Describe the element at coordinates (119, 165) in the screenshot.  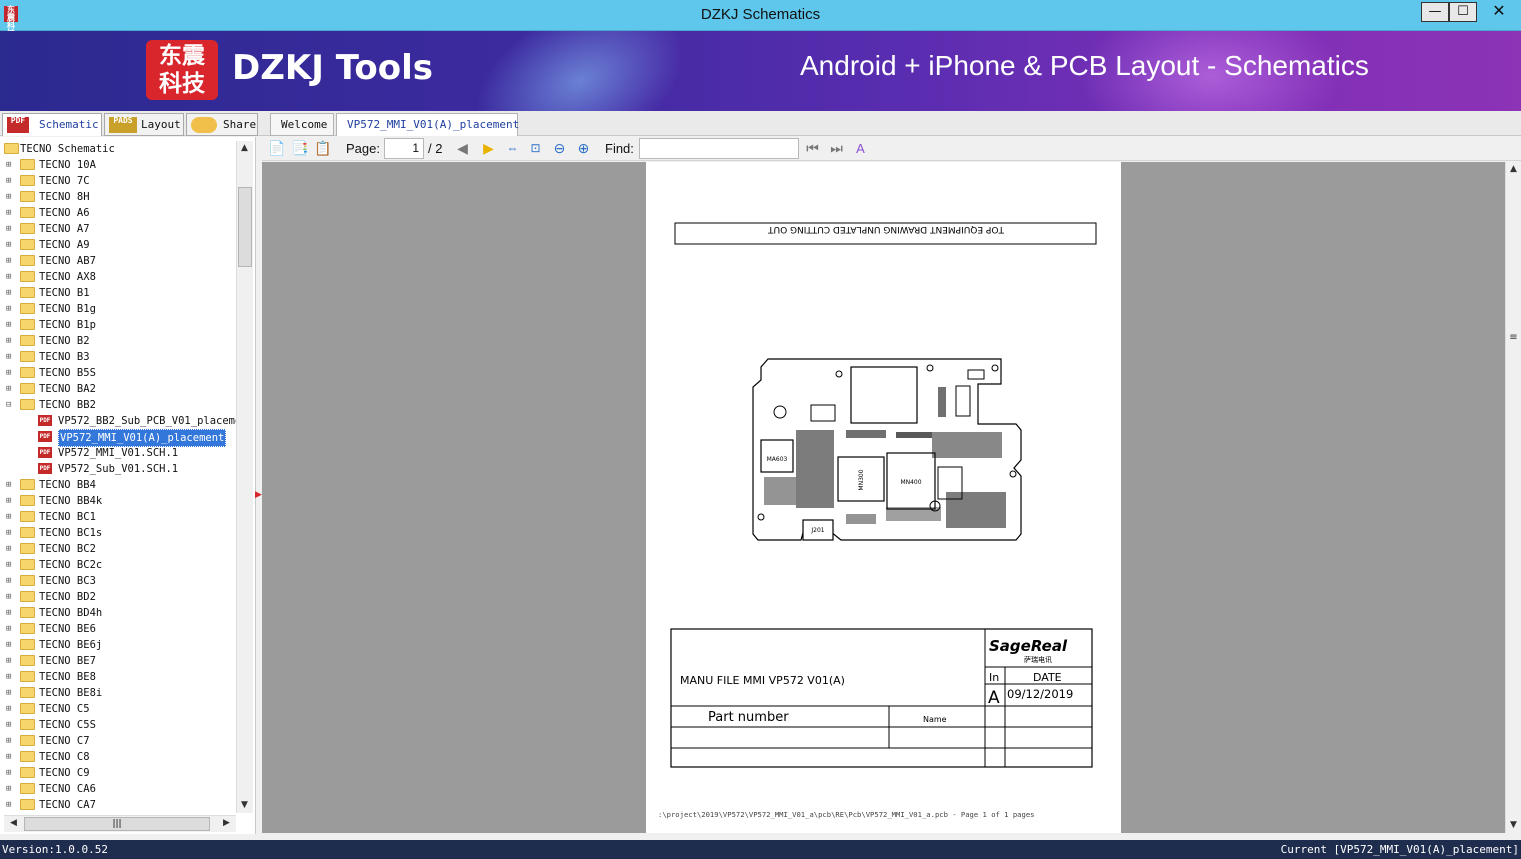
I see `tree-folder-item: ⊞ TECNO 10A` at that location.